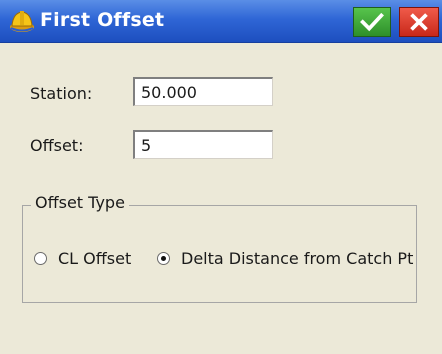 The width and height of the screenshot is (442, 354). I want to click on title-bar: First Offset, so click(221, 21).